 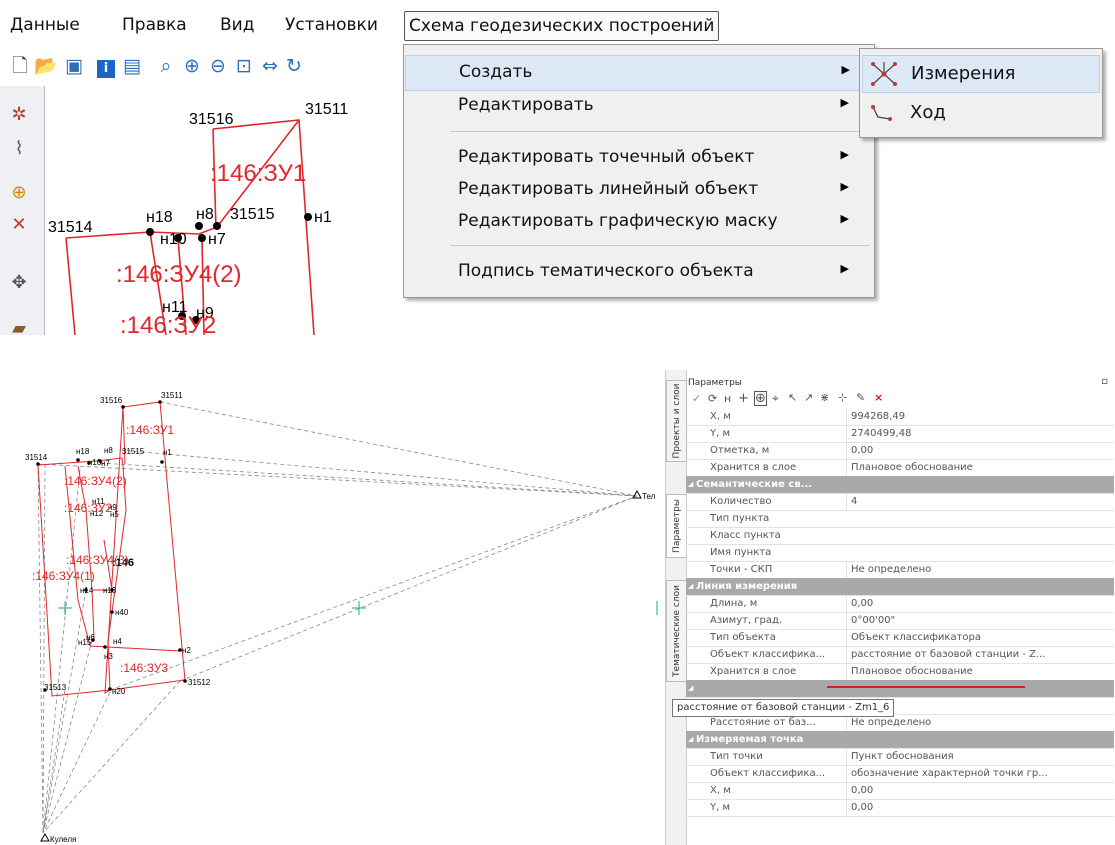 I want to click on delete-icon: ×, so click(x=878, y=397).